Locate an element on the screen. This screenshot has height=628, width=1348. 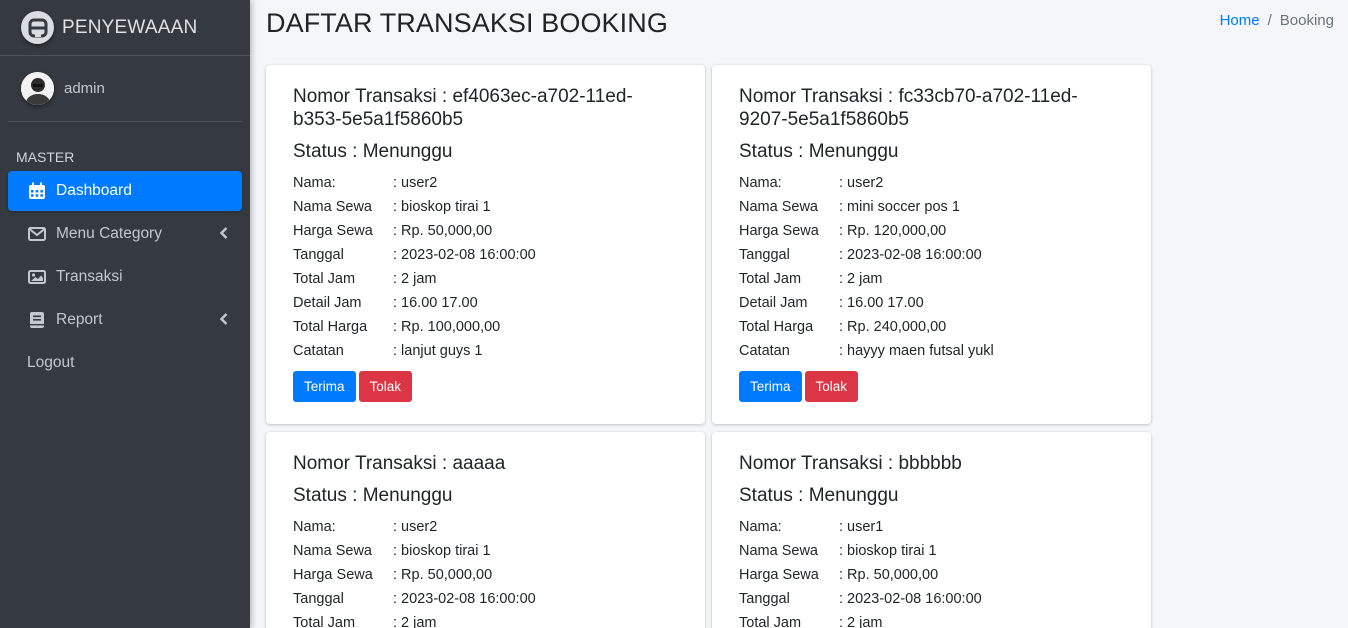
detail-row-harga-sewa: Harga Sewa: Rp. 120,000,00 is located at coordinates (843, 231).